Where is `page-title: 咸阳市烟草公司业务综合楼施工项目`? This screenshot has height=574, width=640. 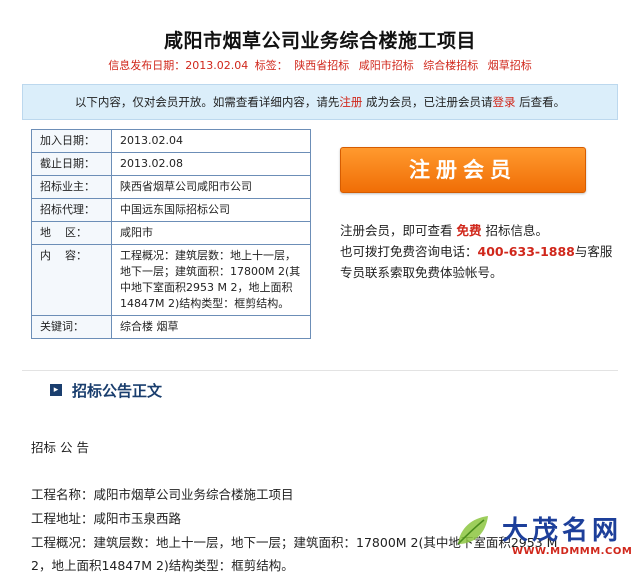
page-title: 咸阳市烟草公司业务综合楼施工项目 is located at coordinates (319, 41).